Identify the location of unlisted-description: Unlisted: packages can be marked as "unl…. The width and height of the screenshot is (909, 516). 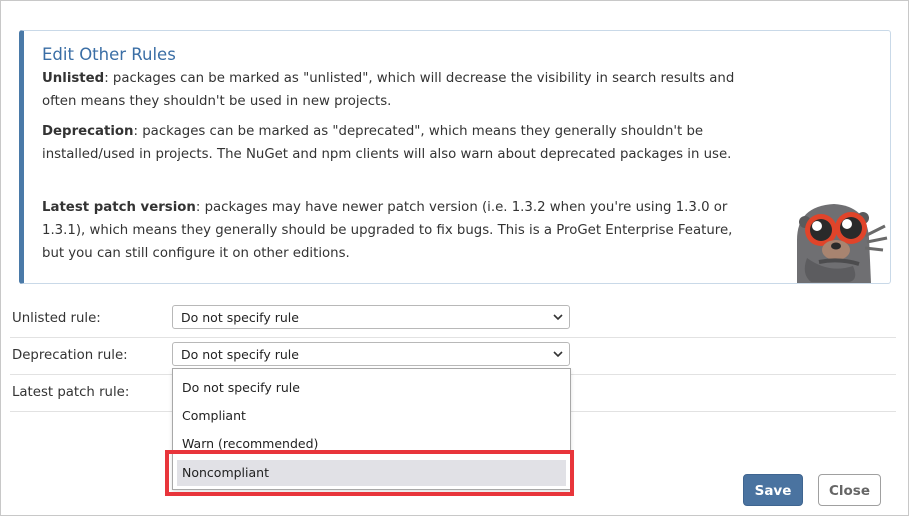
(392, 90).